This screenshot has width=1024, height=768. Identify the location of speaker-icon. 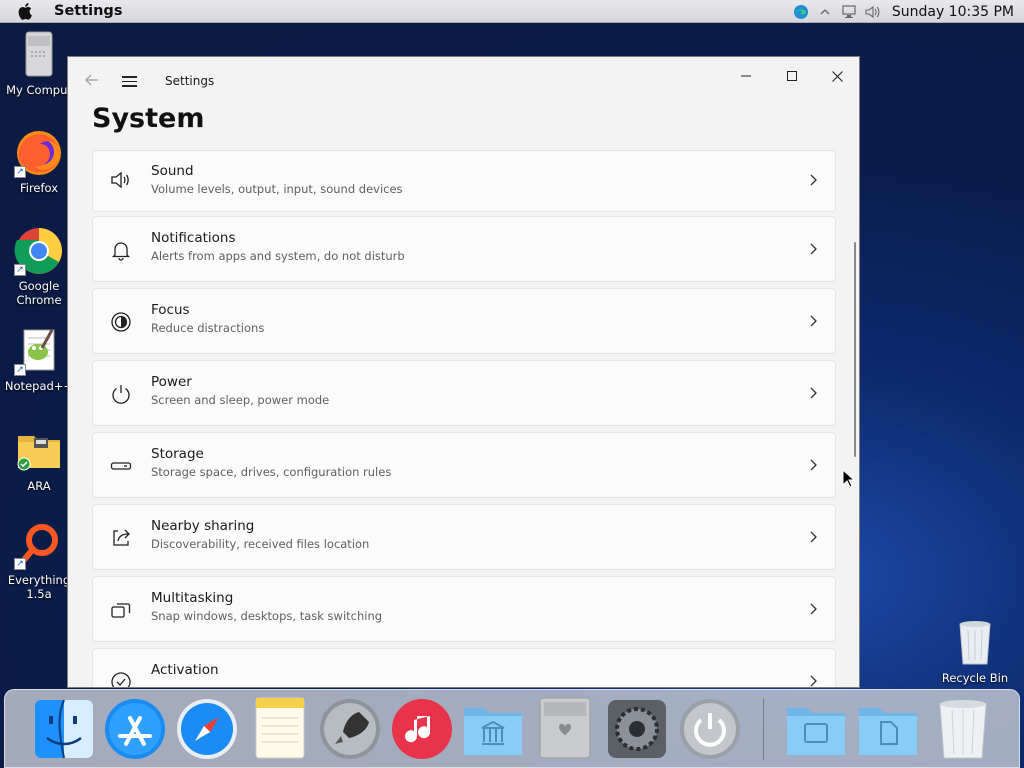
(121, 180).